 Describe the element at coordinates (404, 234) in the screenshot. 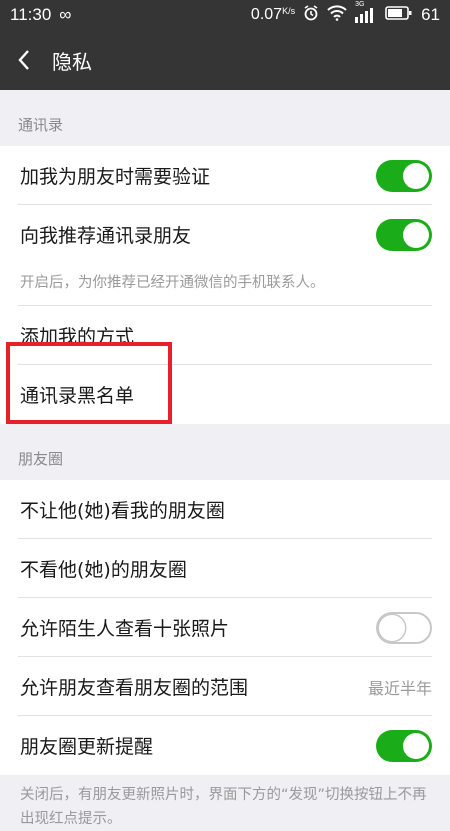

I see `recommend-contacts-toggle` at that location.